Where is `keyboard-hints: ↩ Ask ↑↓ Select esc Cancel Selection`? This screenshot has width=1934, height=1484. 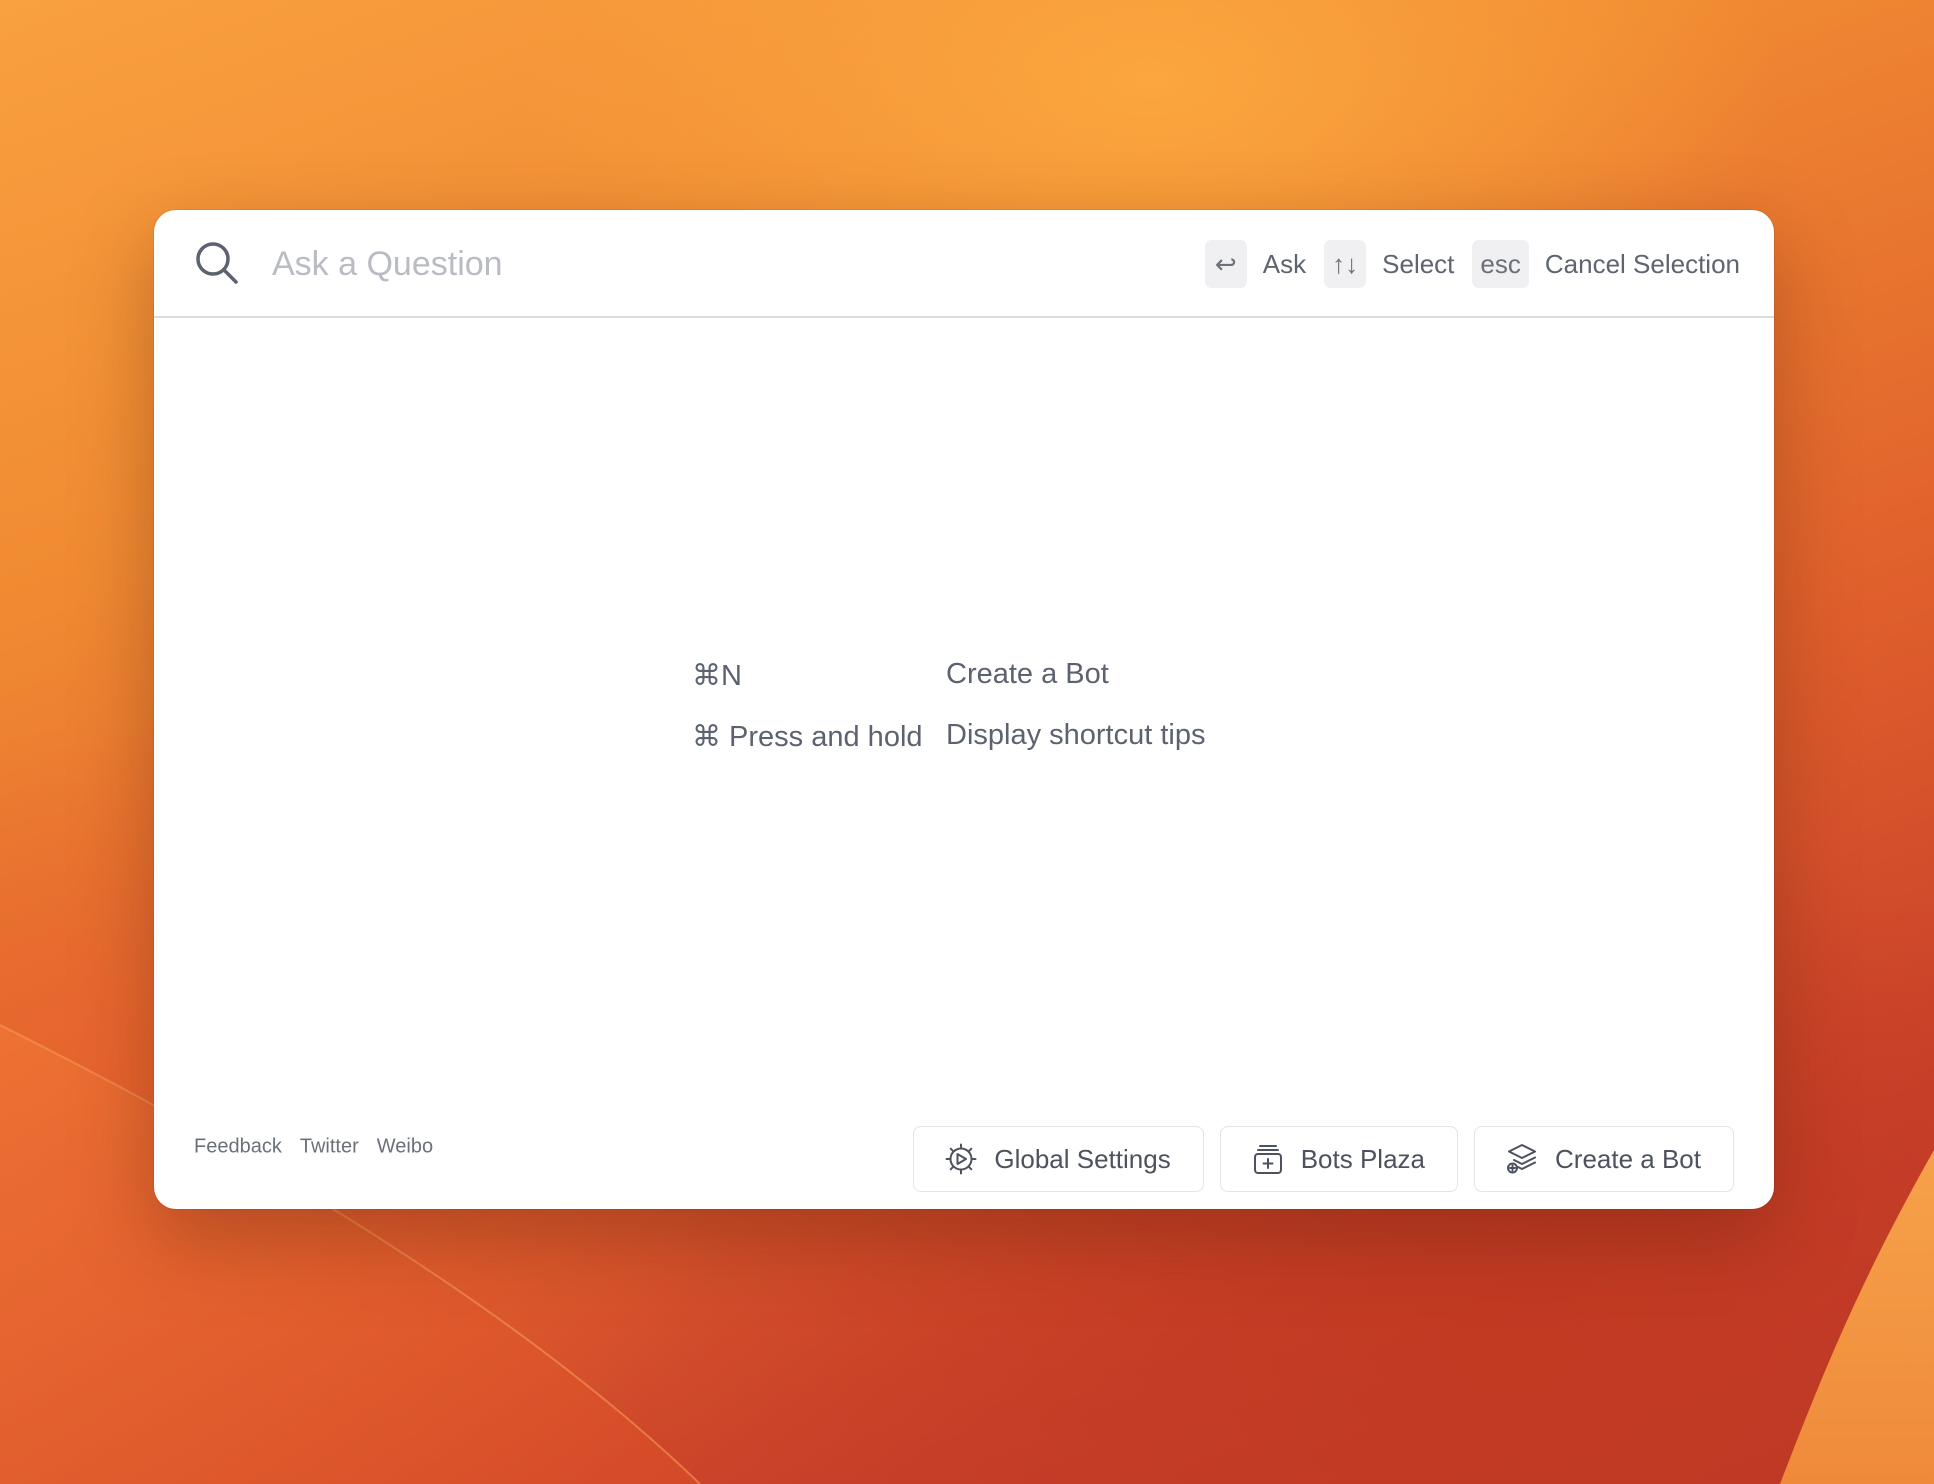
keyboard-hints: ↩ Ask ↑↓ Select esc Cancel Selection is located at coordinates (1473, 264).